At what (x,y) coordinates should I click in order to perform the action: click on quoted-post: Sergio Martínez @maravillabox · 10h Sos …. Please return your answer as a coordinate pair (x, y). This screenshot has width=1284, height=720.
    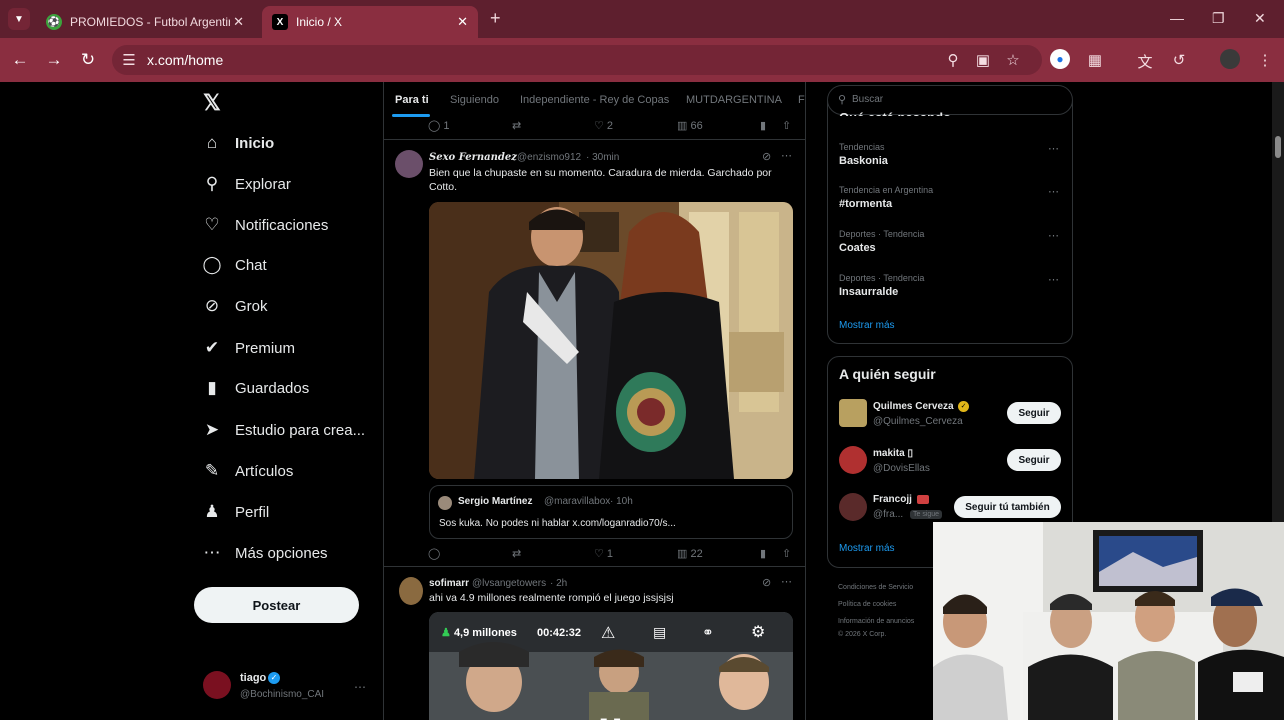
    Looking at the image, I should click on (611, 512).